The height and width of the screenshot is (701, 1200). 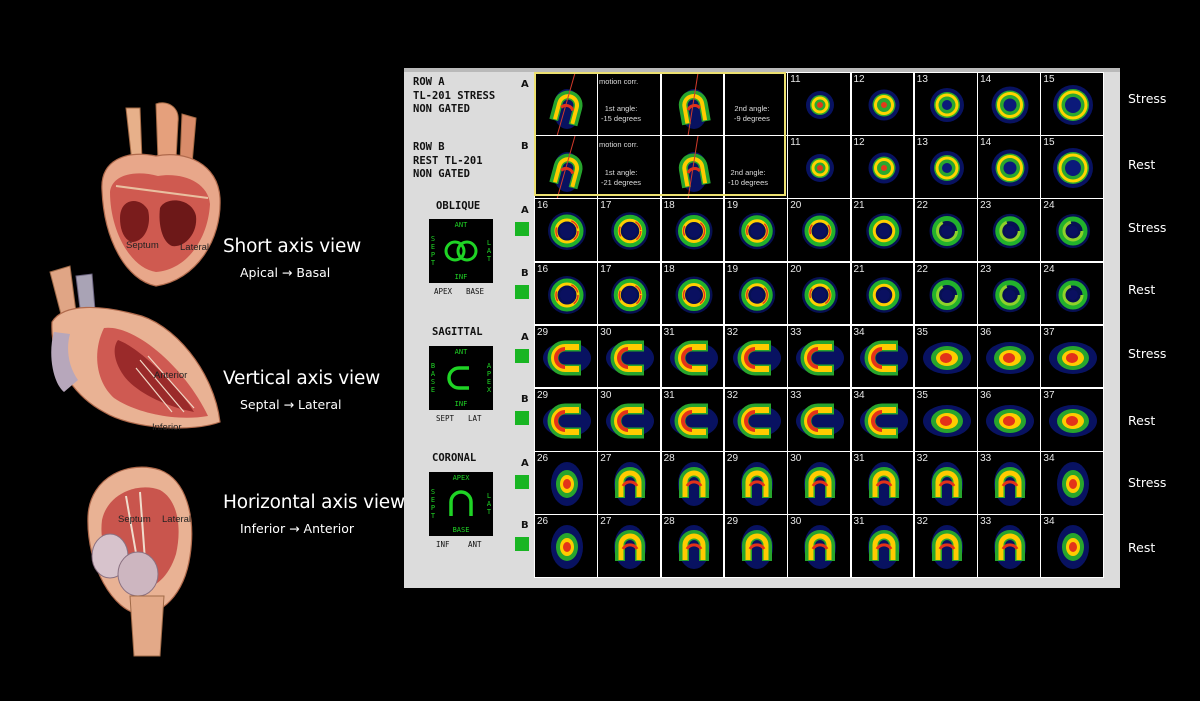 What do you see at coordinates (796, 522) in the screenshot?
I see `slice-number: 30` at bounding box center [796, 522].